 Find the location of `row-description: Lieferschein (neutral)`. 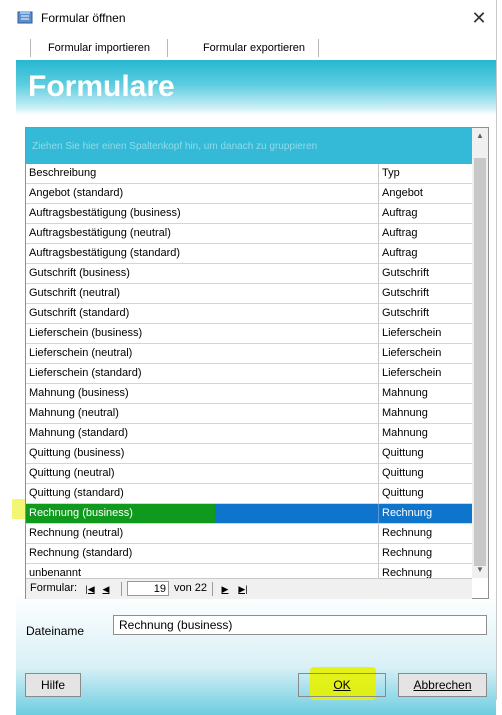

row-description: Lieferschein (neutral) is located at coordinates (81, 353).